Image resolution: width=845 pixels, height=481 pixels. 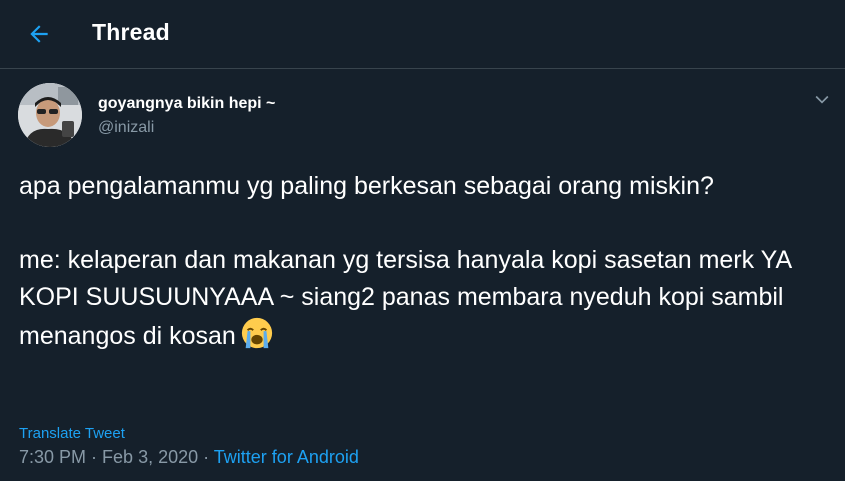 I want to click on tweet-source-link: Twitter for Android, so click(x=286, y=457).